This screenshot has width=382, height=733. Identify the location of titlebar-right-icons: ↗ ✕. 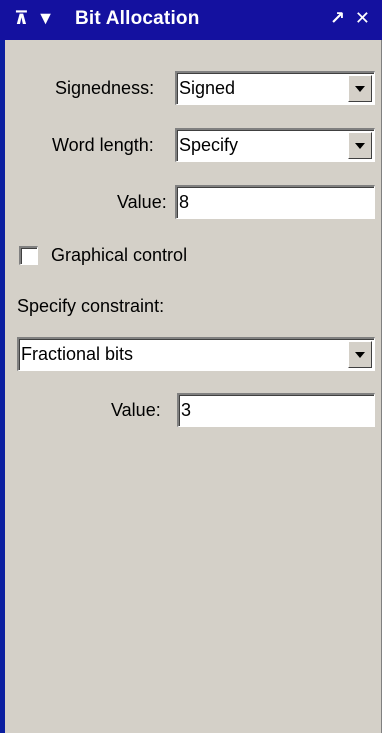
(350, 18).